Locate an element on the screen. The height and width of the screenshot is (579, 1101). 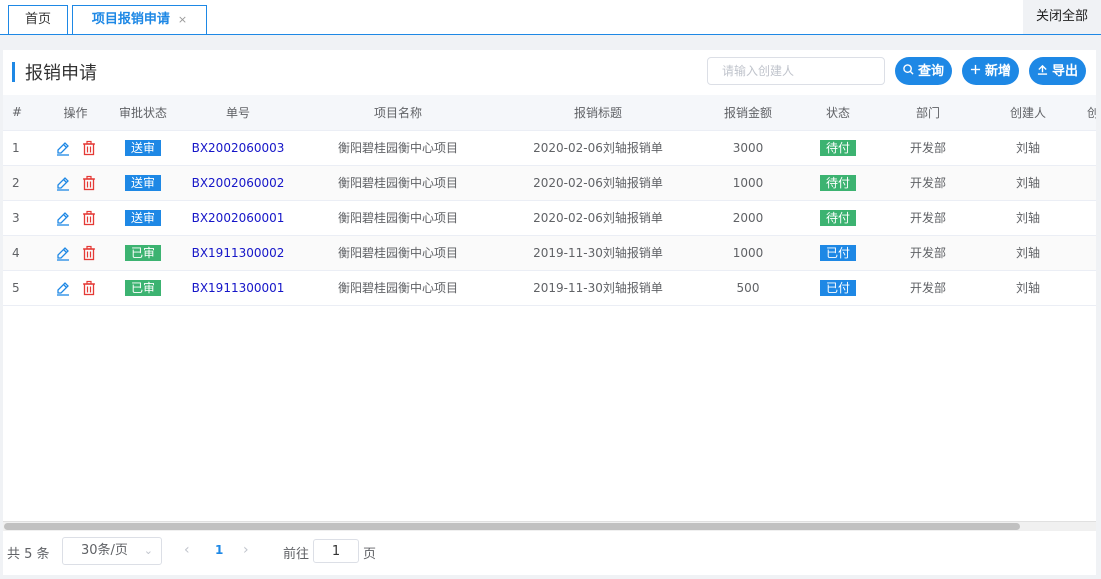
close-all-button: 关闭全部 is located at coordinates (1062, 17).